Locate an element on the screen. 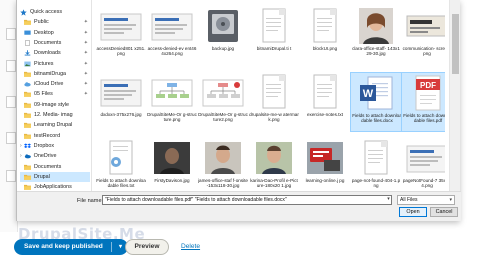  file-tile: drupalsite-me-w atermark.png is located at coordinates (274, 102).